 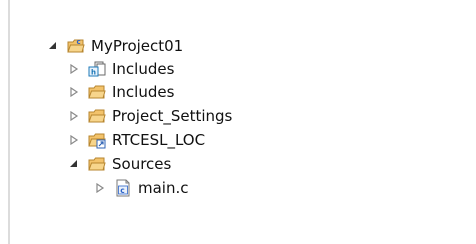 What do you see at coordinates (97, 69) in the screenshot?
I see `include-library-icon: h` at bounding box center [97, 69].